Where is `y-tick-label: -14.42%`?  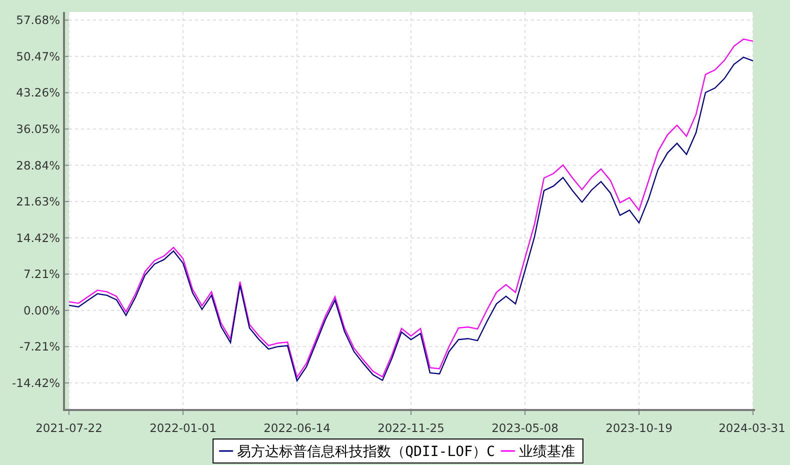
y-tick-label: -14.42% is located at coordinates (36, 383).